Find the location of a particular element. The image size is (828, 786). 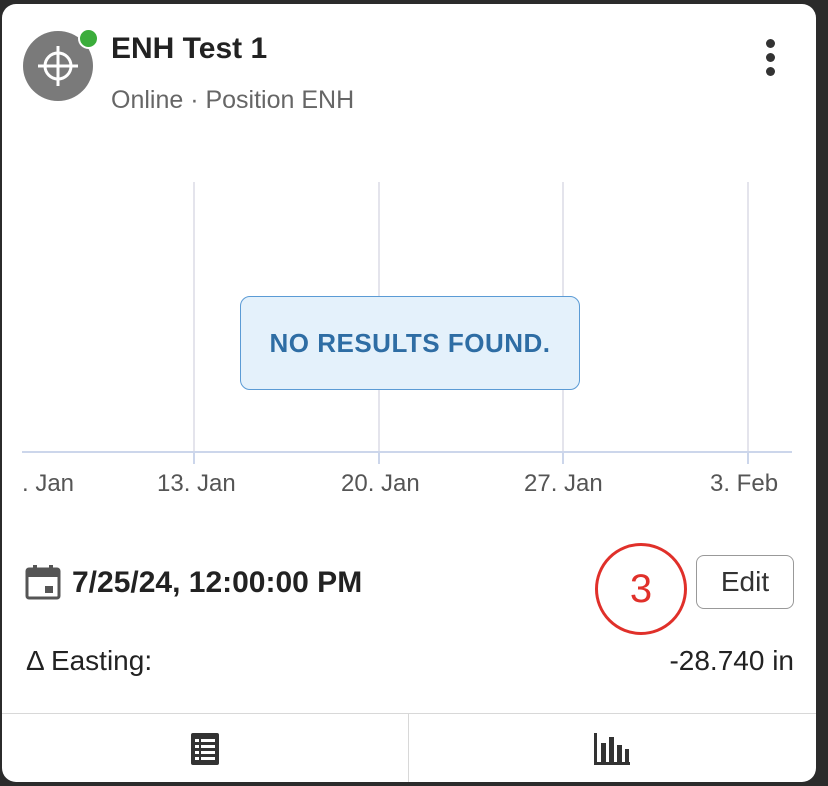

edit-button: Edit is located at coordinates (745, 582).